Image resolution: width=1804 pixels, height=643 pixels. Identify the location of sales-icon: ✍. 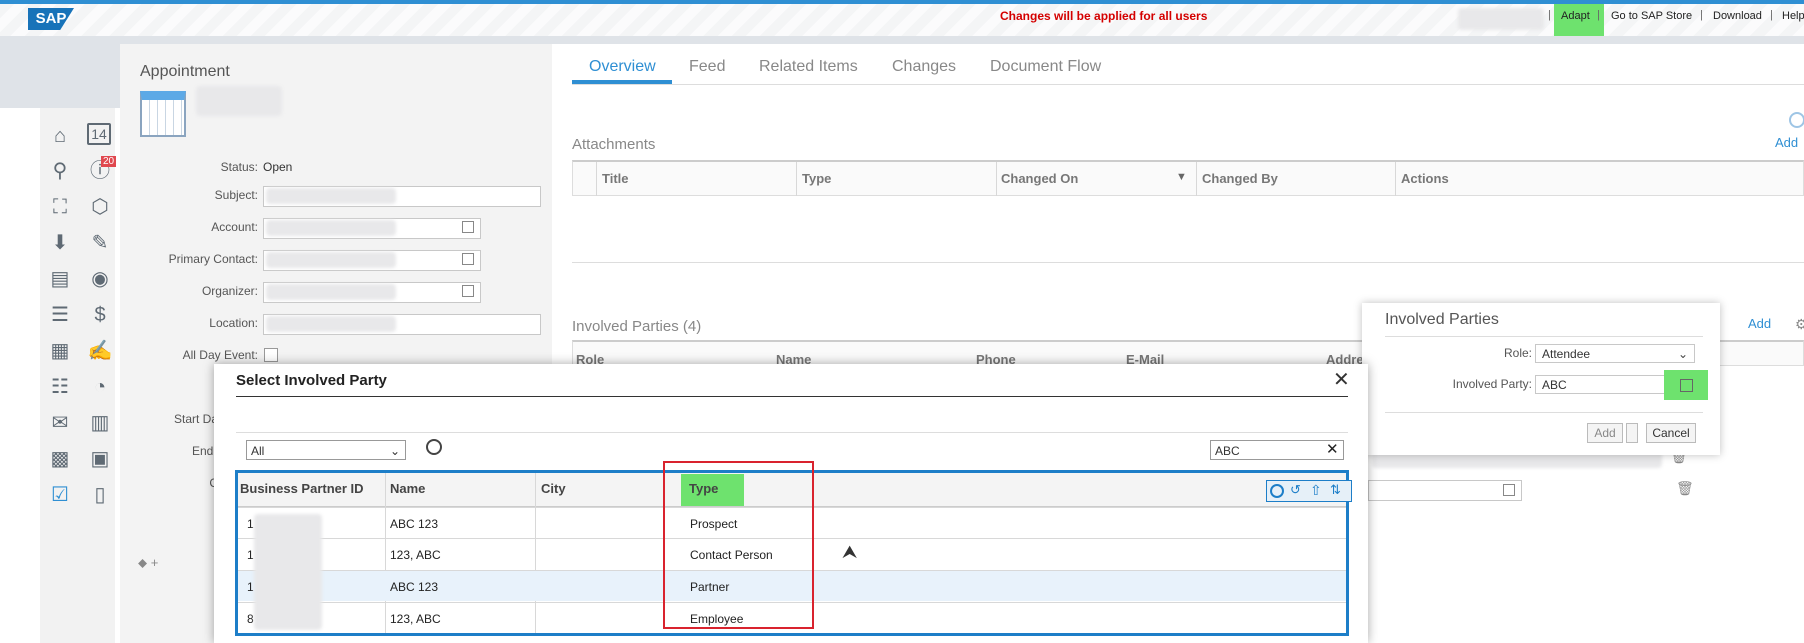
(100, 351).